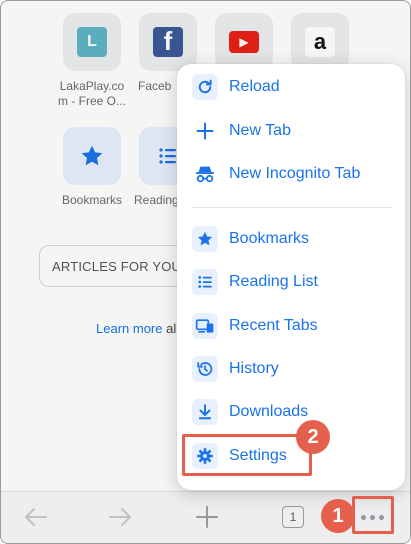 The height and width of the screenshot is (544, 411). What do you see at coordinates (205, 326) in the screenshot?
I see `recent-tabs-icon` at bounding box center [205, 326].